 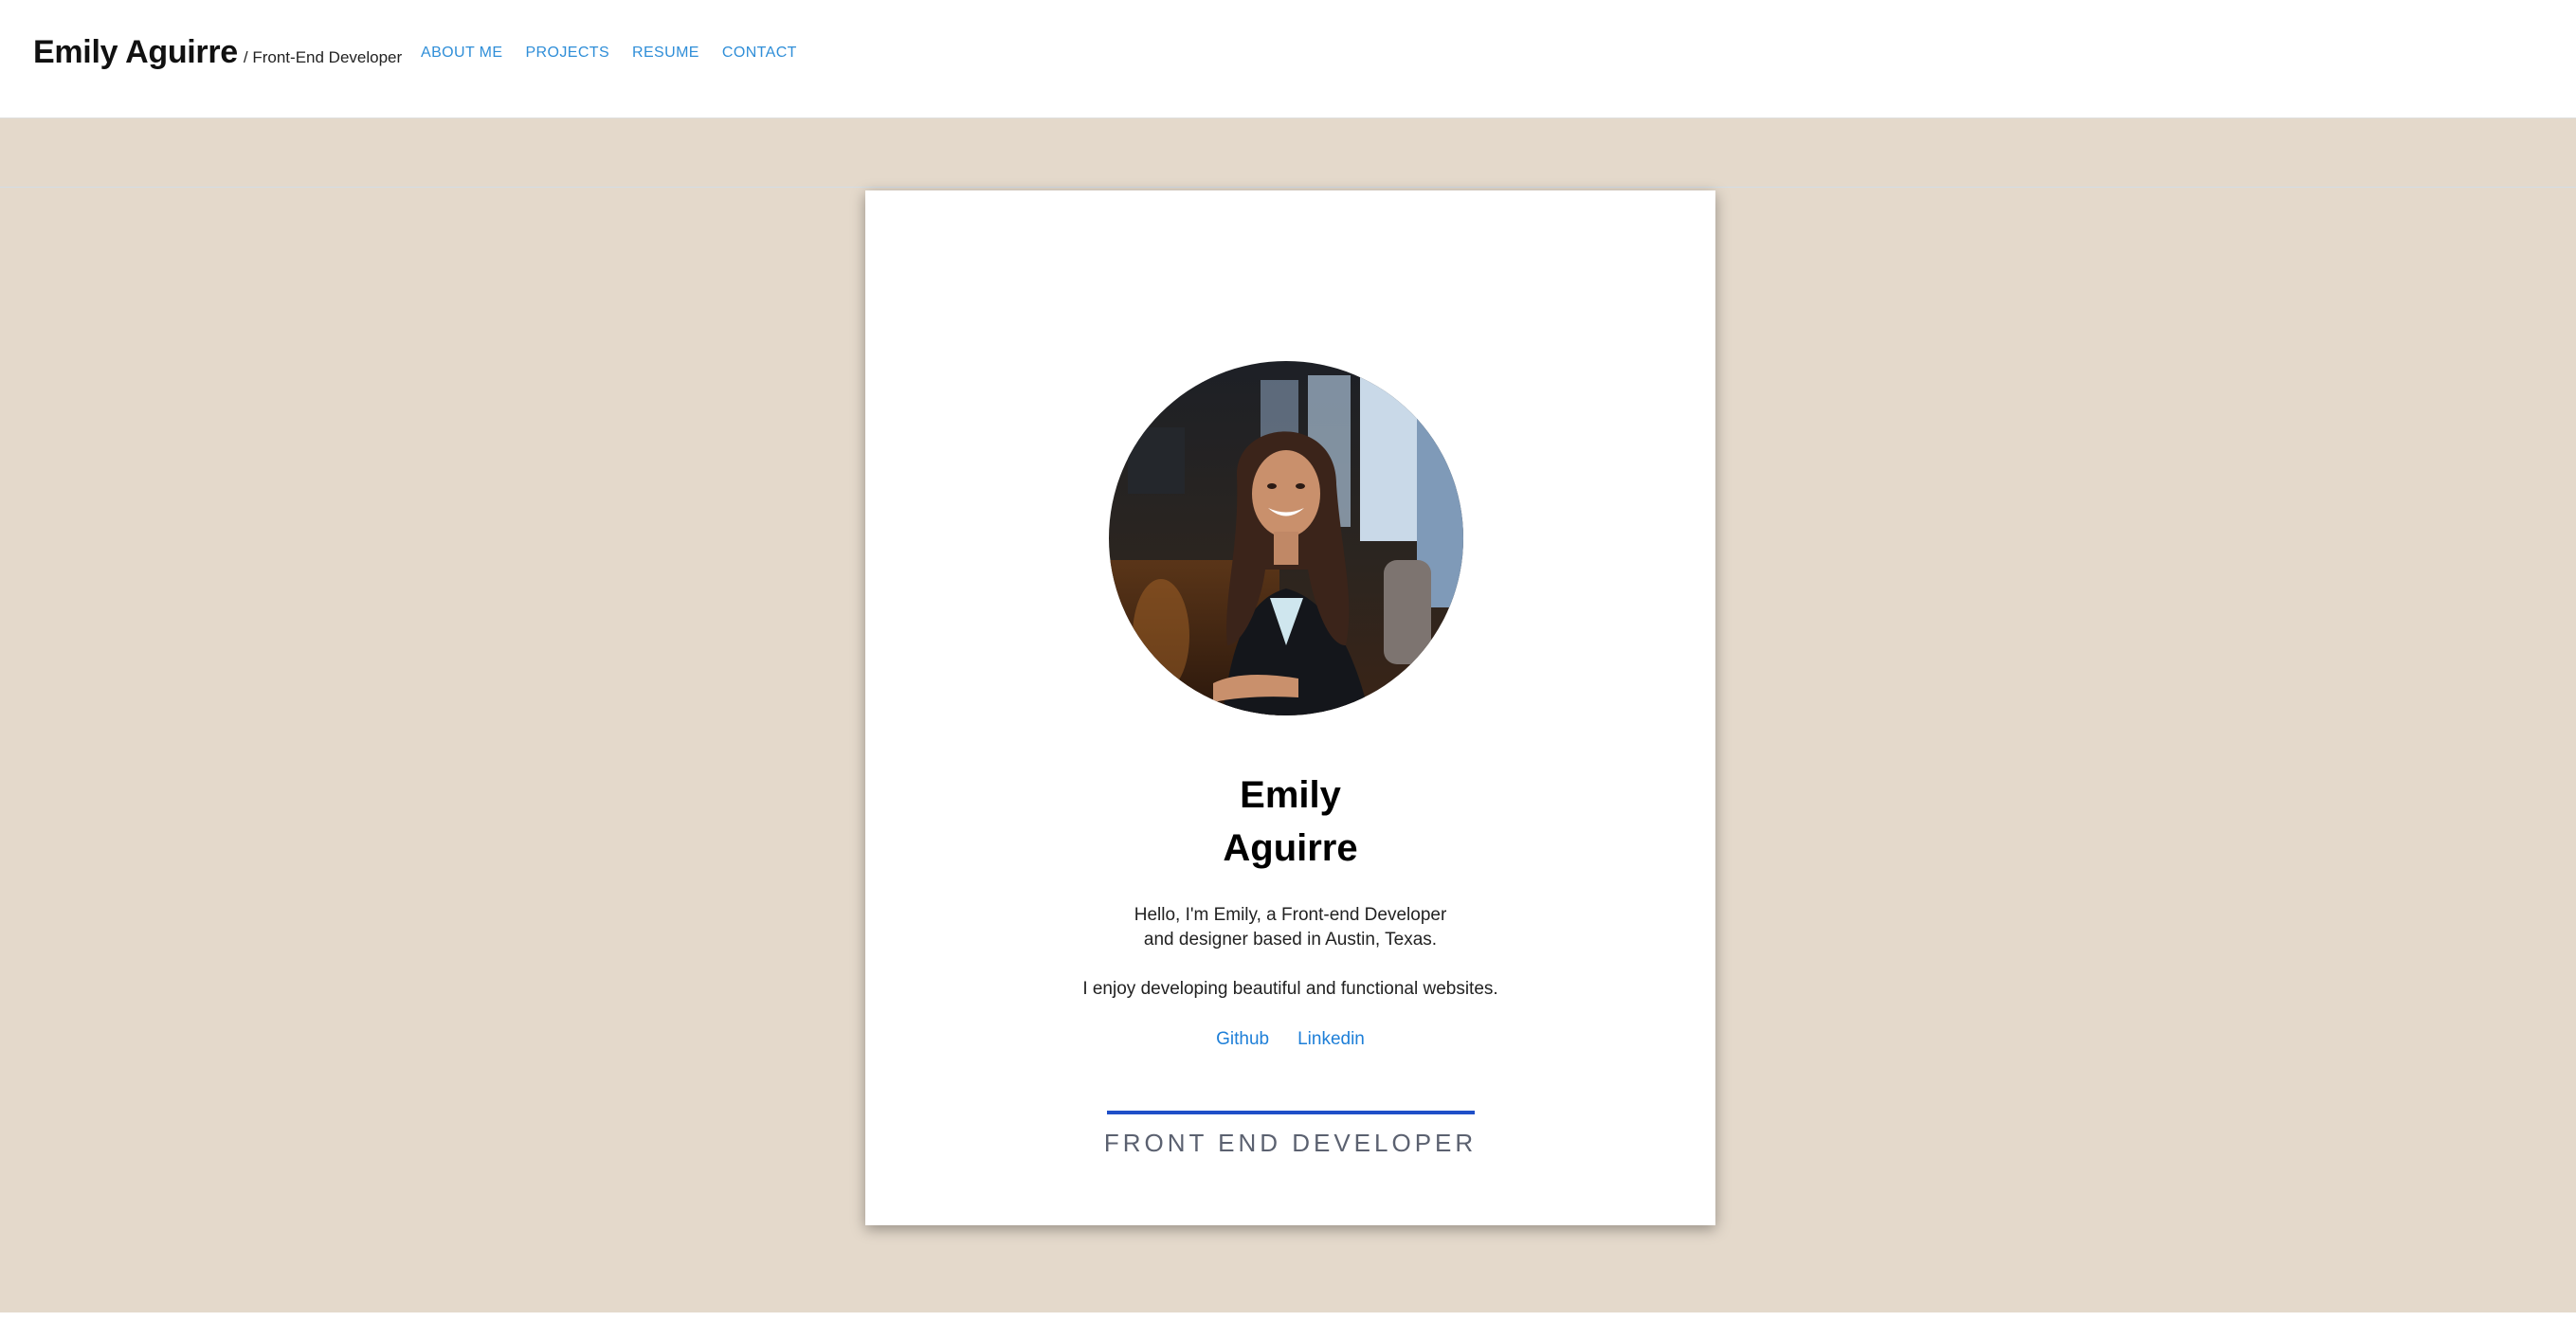 I want to click on brand-name: Emily Aguirre, so click(x=135, y=53).